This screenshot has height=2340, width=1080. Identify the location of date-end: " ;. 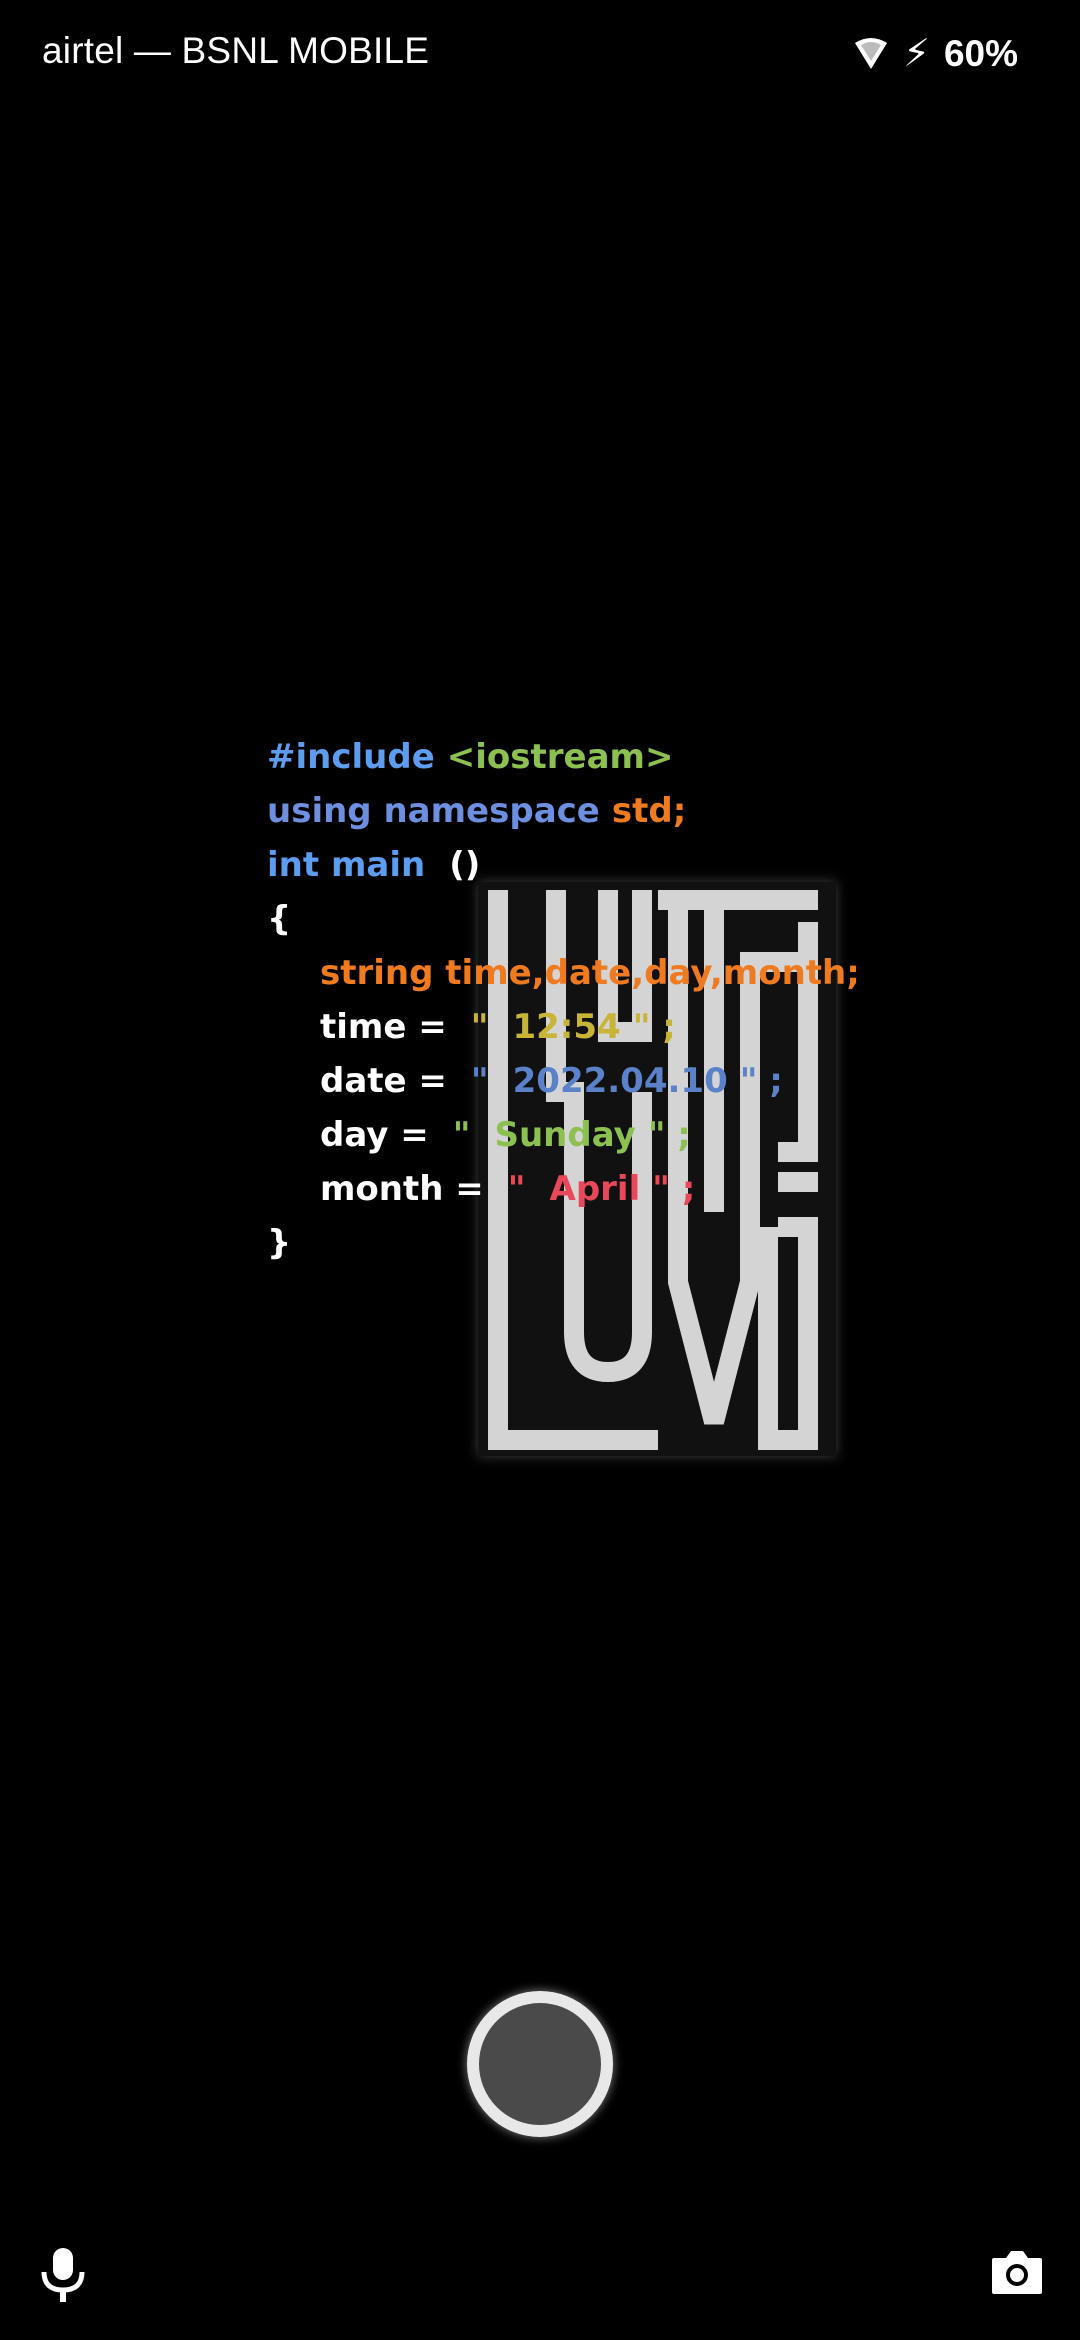
(761, 1081).